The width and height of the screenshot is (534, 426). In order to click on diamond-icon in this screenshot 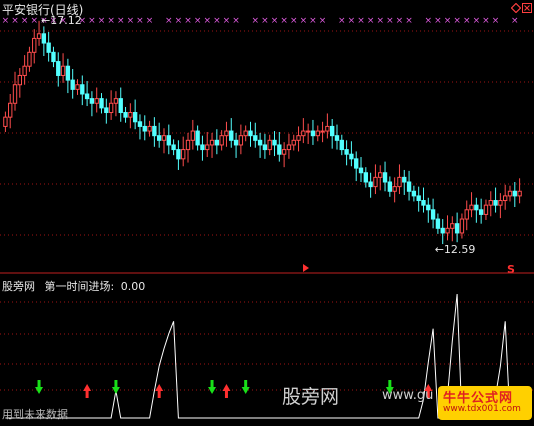, I will do `click(516, 8)`.